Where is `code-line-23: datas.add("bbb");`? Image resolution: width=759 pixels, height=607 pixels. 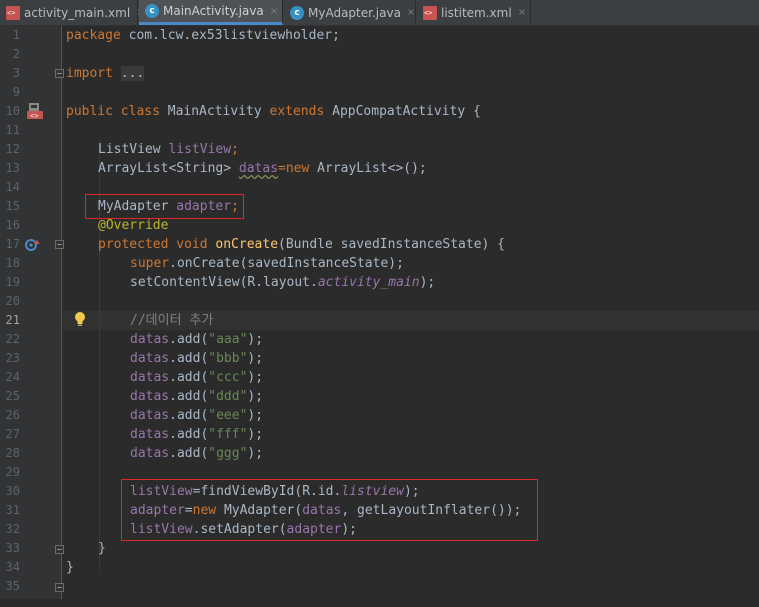
code-line-23: datas.add("bbb"); is located at coordinates (196, 358).